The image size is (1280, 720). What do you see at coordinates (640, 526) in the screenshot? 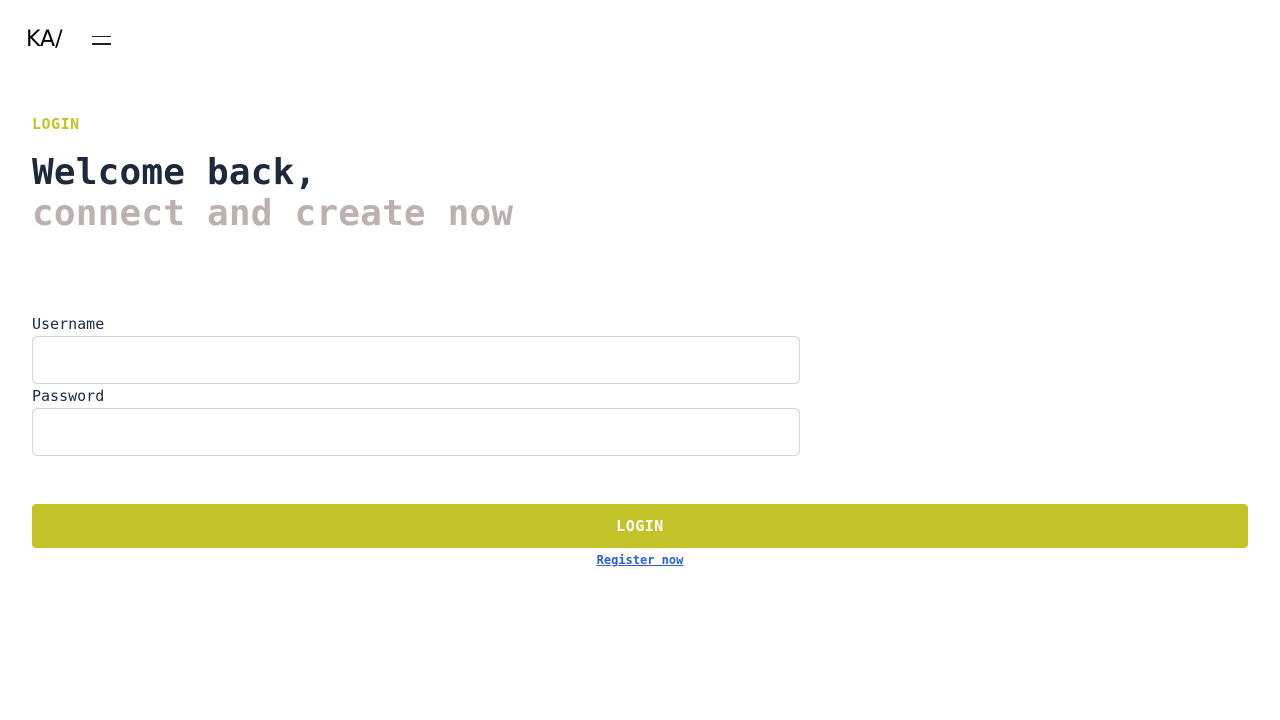
I see `login-button: LOGIN` at bounding box center [640, 526].